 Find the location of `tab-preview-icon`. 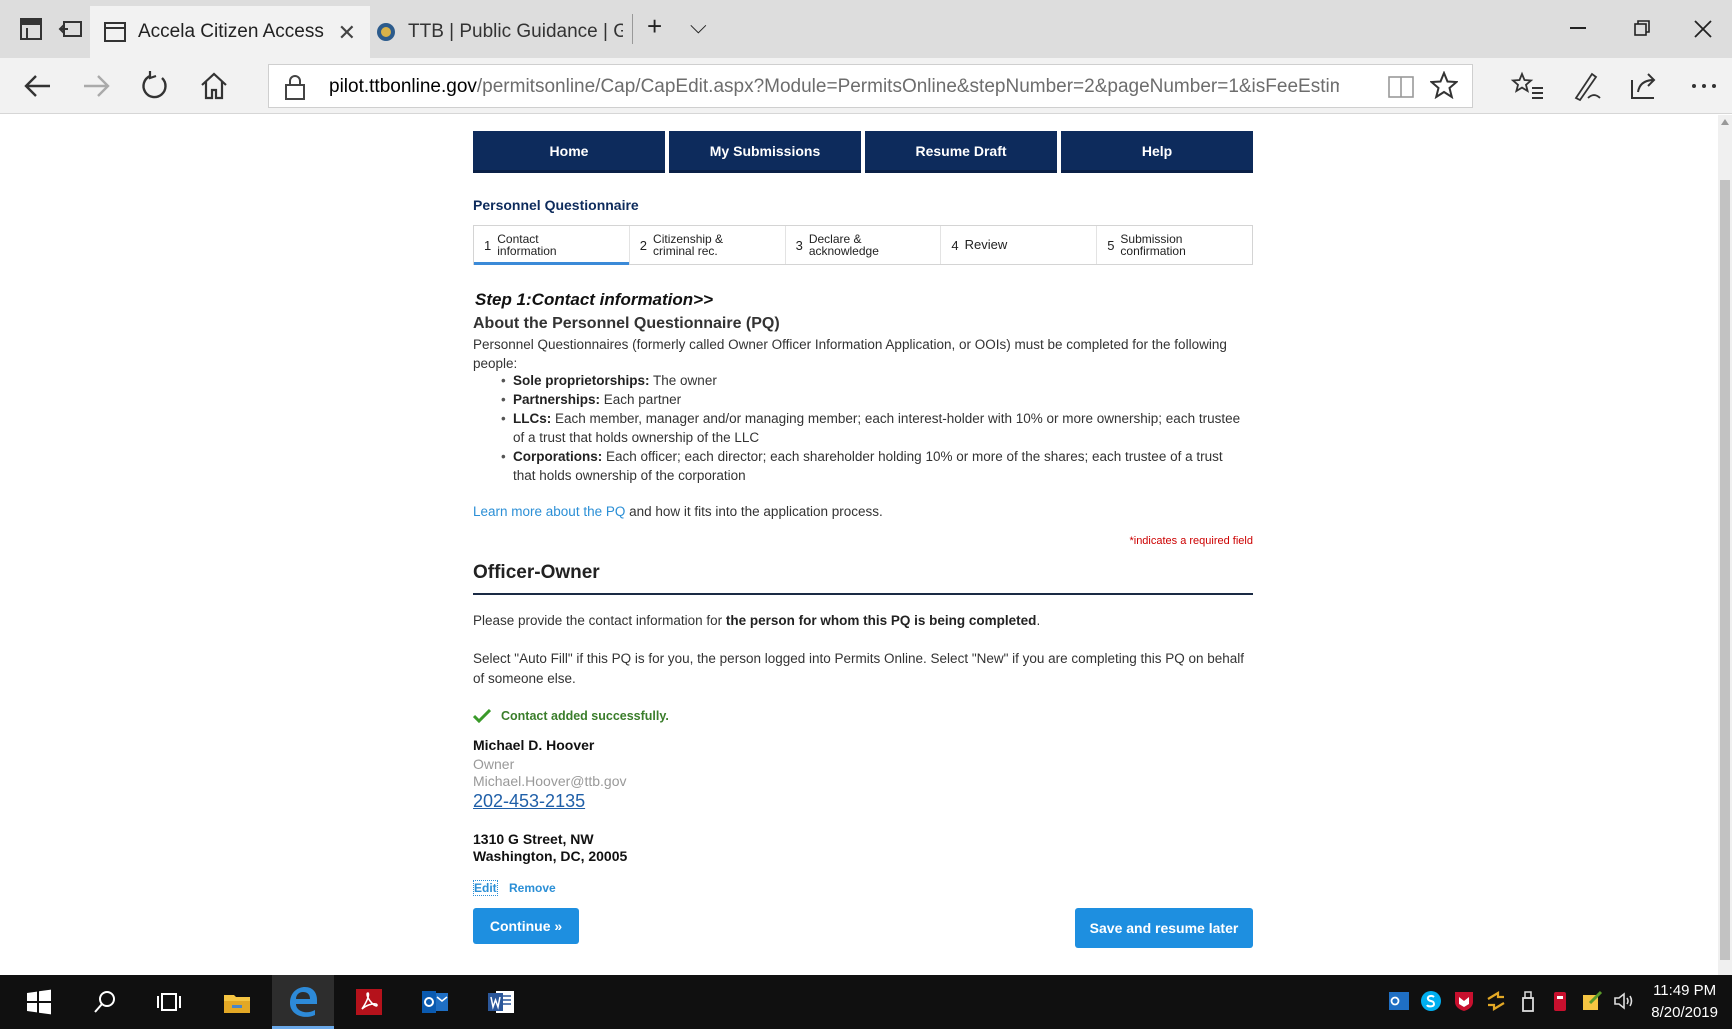

tab-preview-icon is located at coordinates (31, 29).